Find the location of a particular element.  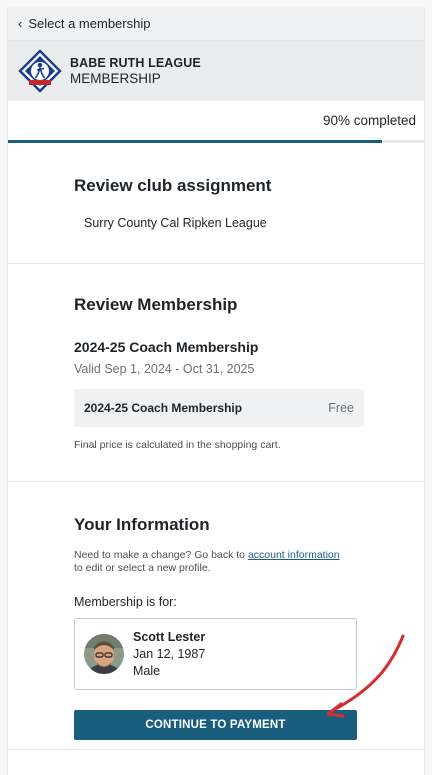

club-assignment-heading: Review club assignment is located at coordinates (173, 185).